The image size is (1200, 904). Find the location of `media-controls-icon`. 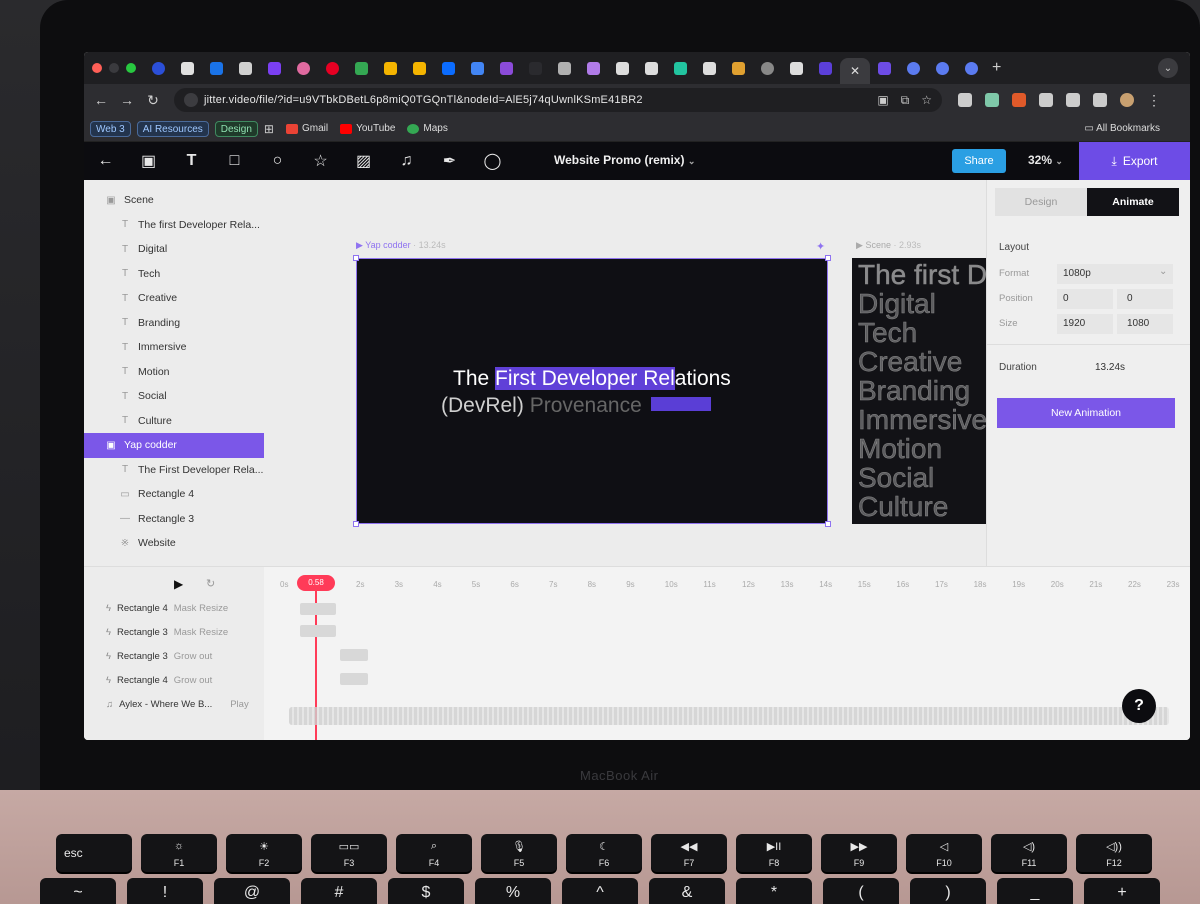

media-controls-icon is located at coordinates (1100, 100).